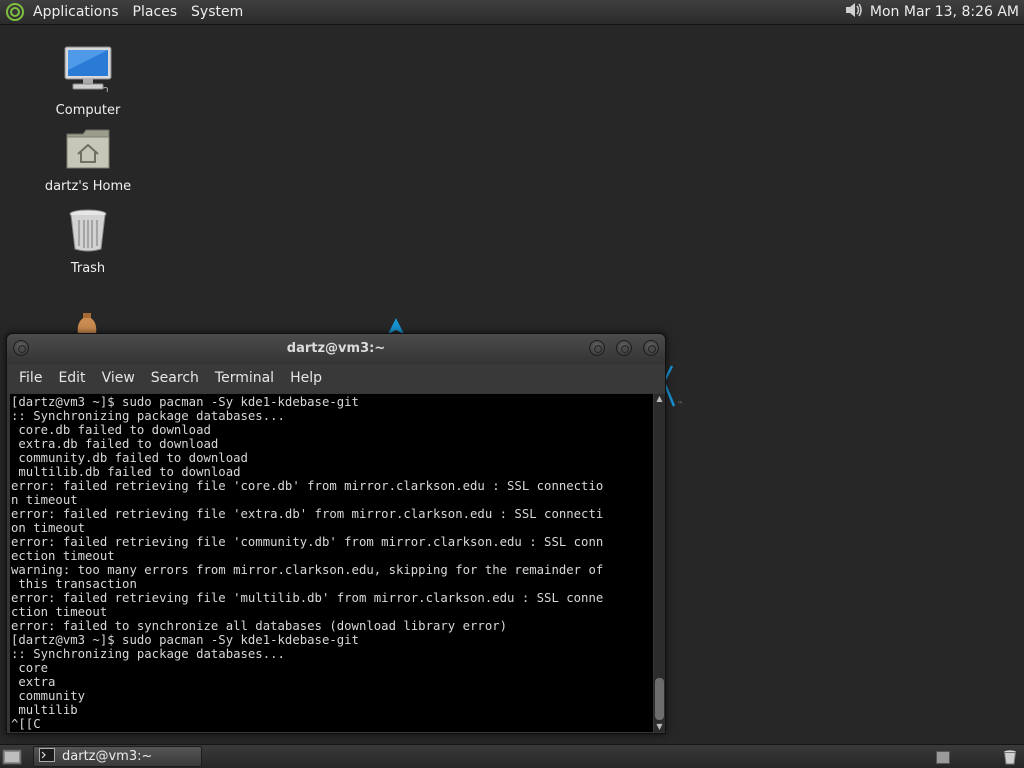 This screenshot has width=1024, height=768. What do you see at coordinates (1010, 757) in the screenshot?
I see `trash-applet-icon` at bounding box center [1010, 757].